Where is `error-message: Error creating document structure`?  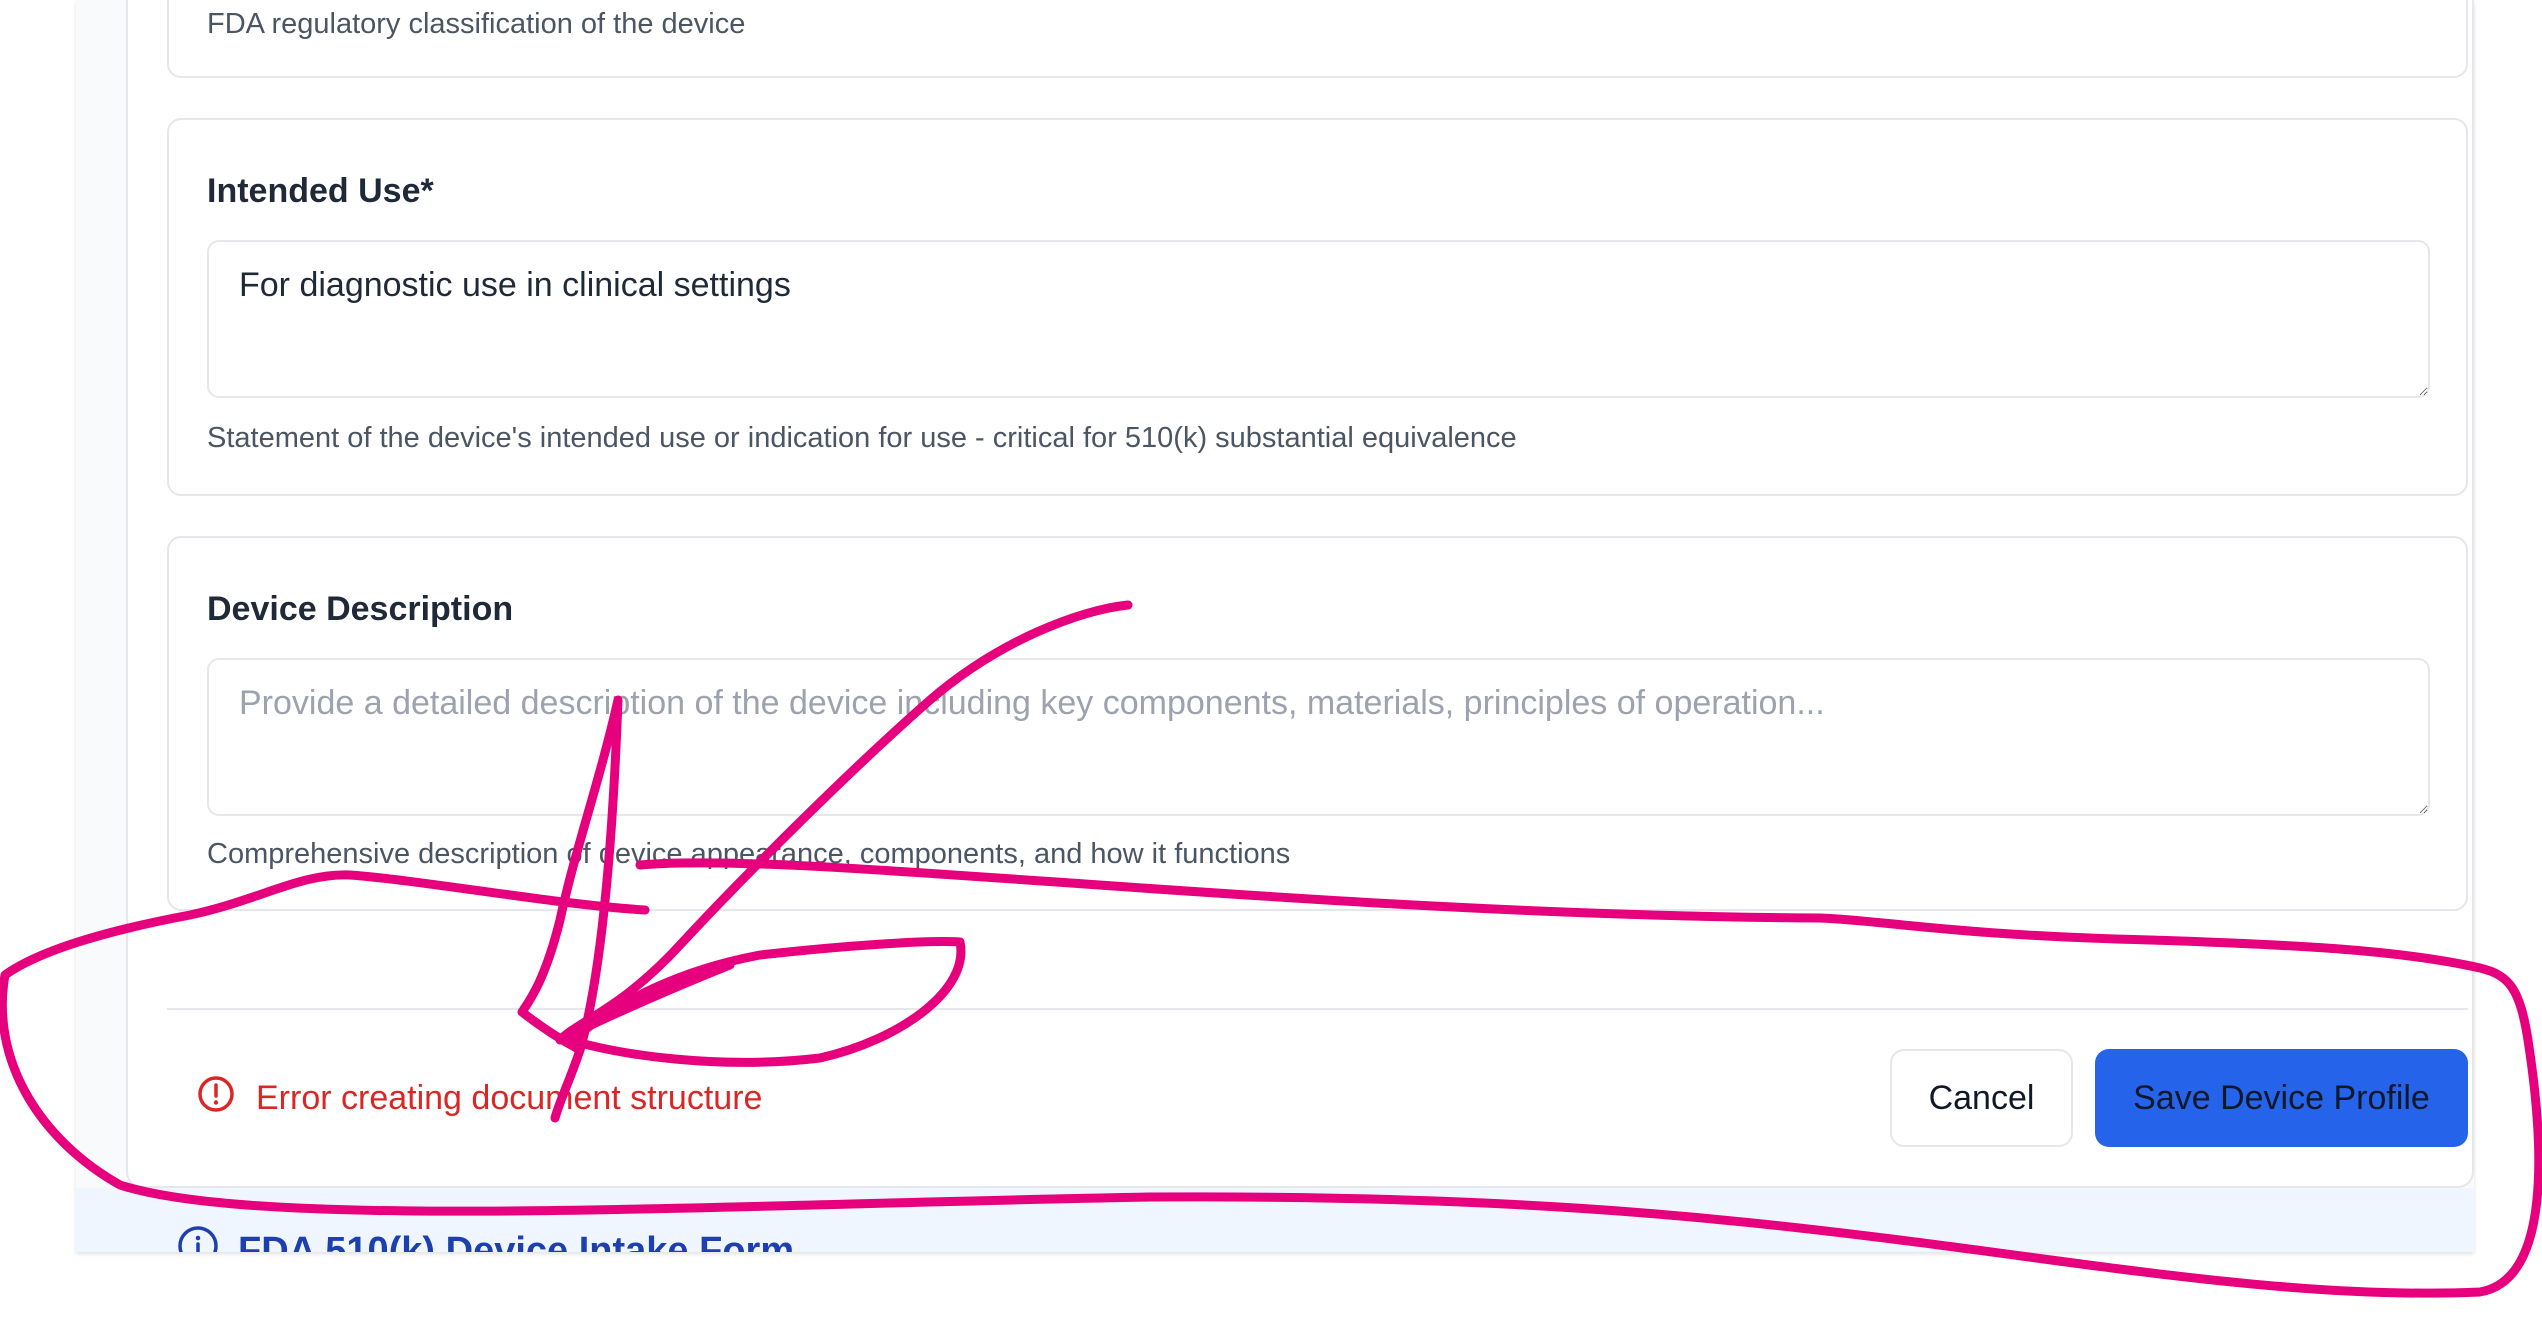
error-message: Error creating document structure is located at coordinates (479, 1098).